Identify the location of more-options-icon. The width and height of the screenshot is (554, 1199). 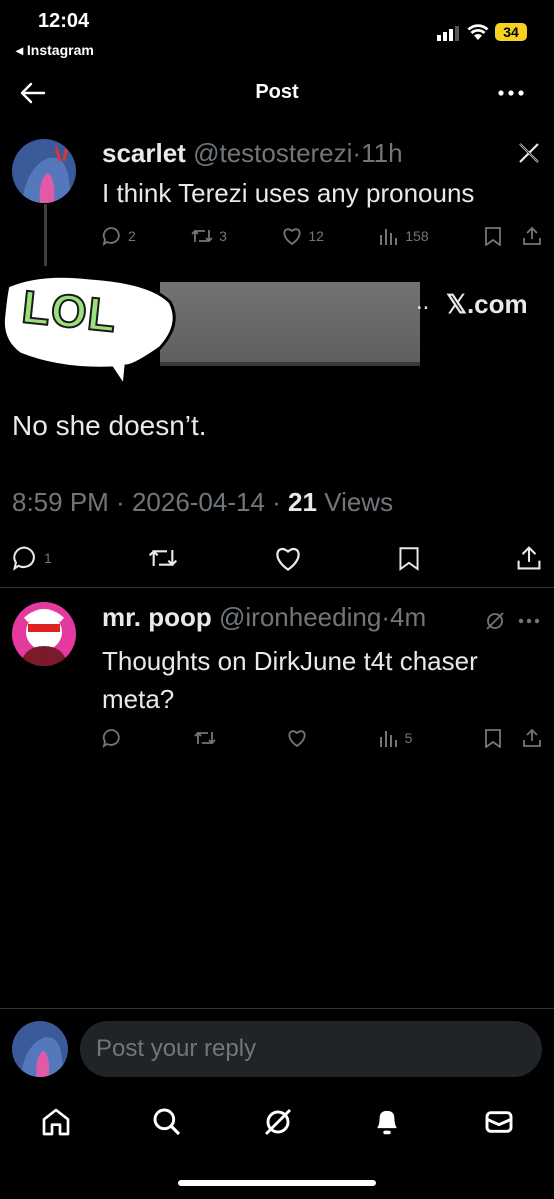
(511, 93).